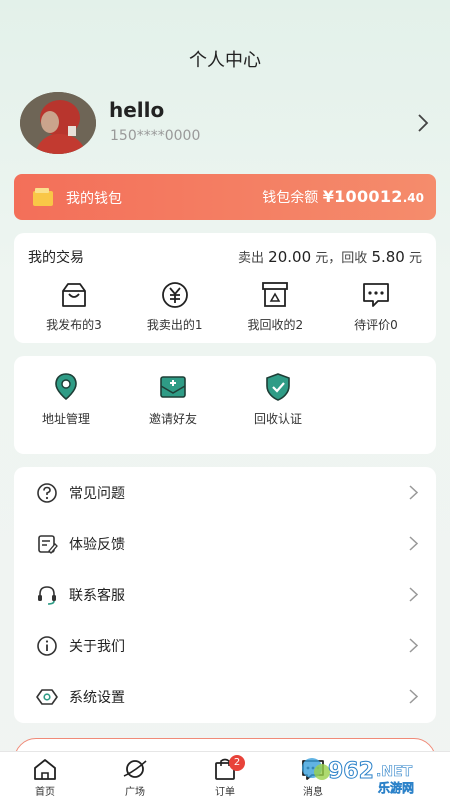 The height and width of the screenshot is (800, 450). What do you see at coordinates (174, 295) in the screenshot?
I see `yen-icon` at bounding box center [174, 295].